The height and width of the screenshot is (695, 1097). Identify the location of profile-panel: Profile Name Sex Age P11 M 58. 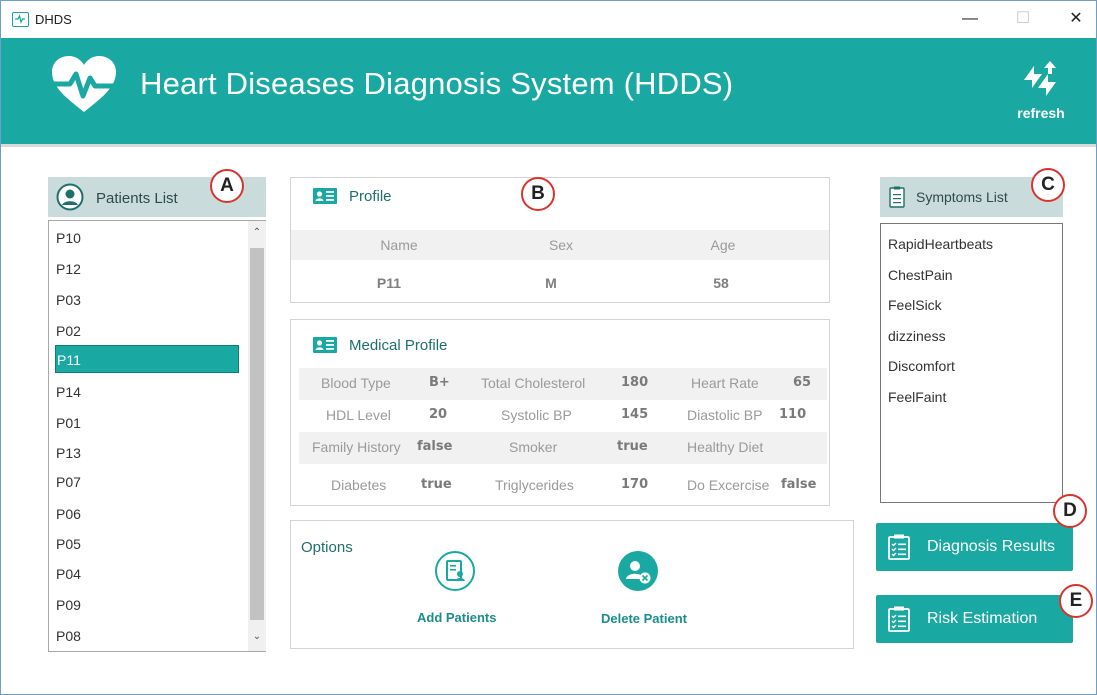
(560, 240).